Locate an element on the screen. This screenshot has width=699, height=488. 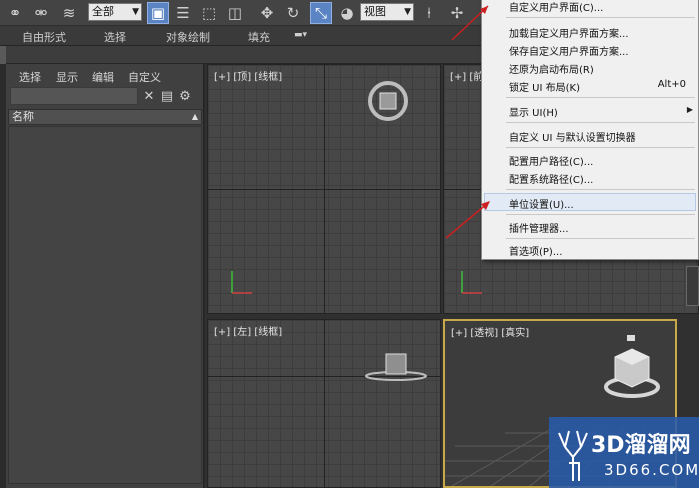
chevron-right-icon: ▶ is located at coordinates (689, 109).